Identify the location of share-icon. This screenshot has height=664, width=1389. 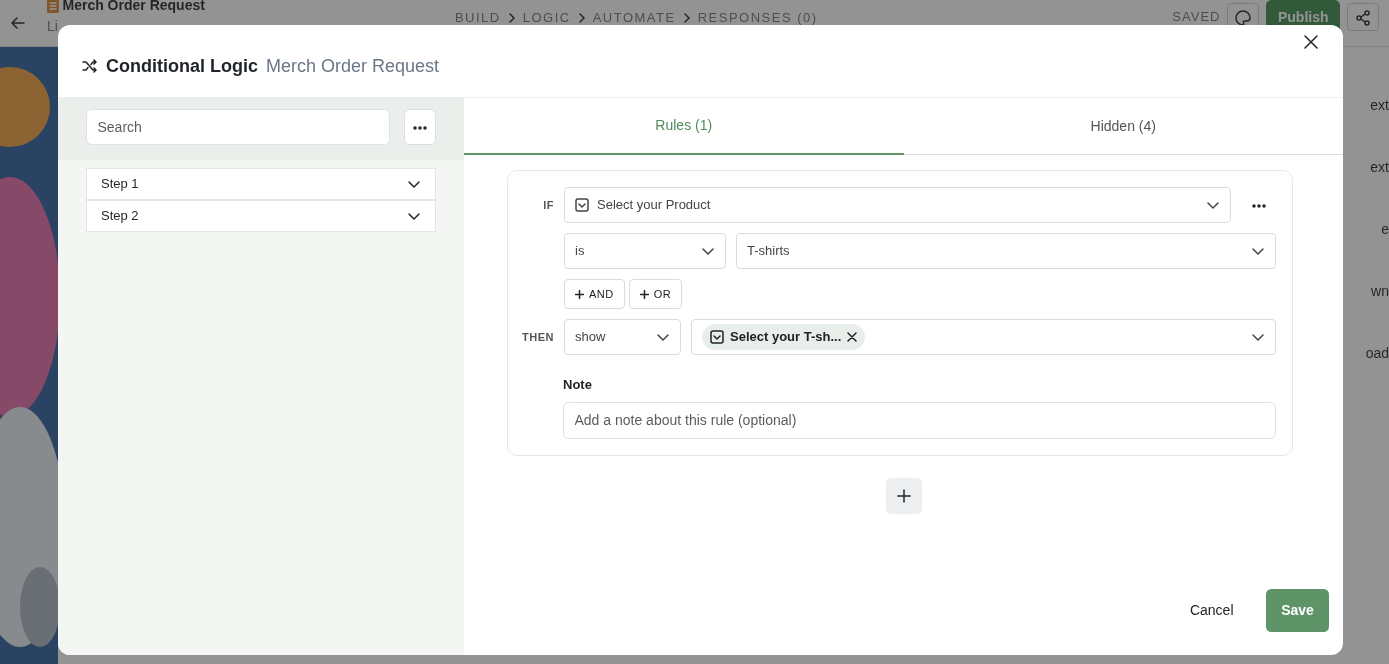
(1363, 17).